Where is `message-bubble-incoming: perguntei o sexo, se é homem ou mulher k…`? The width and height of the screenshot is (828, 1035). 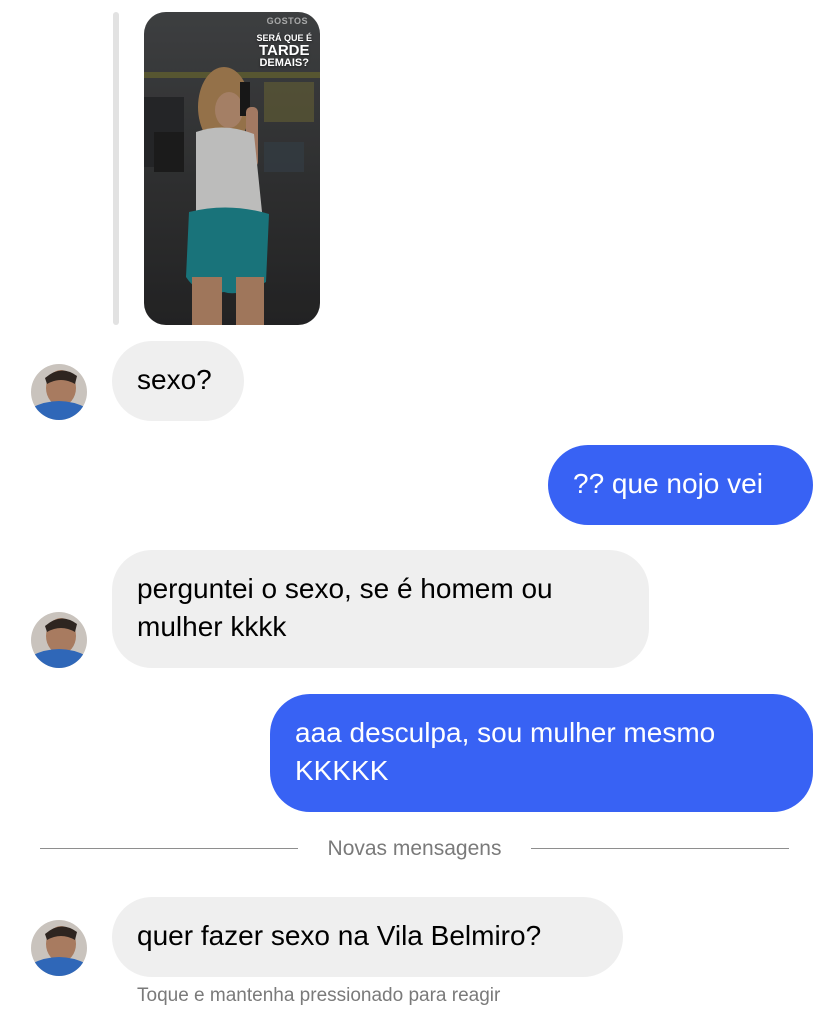 message-bubble-incoming: perguntei o sexo, se é homem ou mulher k… is located at coordinates (380, 609).